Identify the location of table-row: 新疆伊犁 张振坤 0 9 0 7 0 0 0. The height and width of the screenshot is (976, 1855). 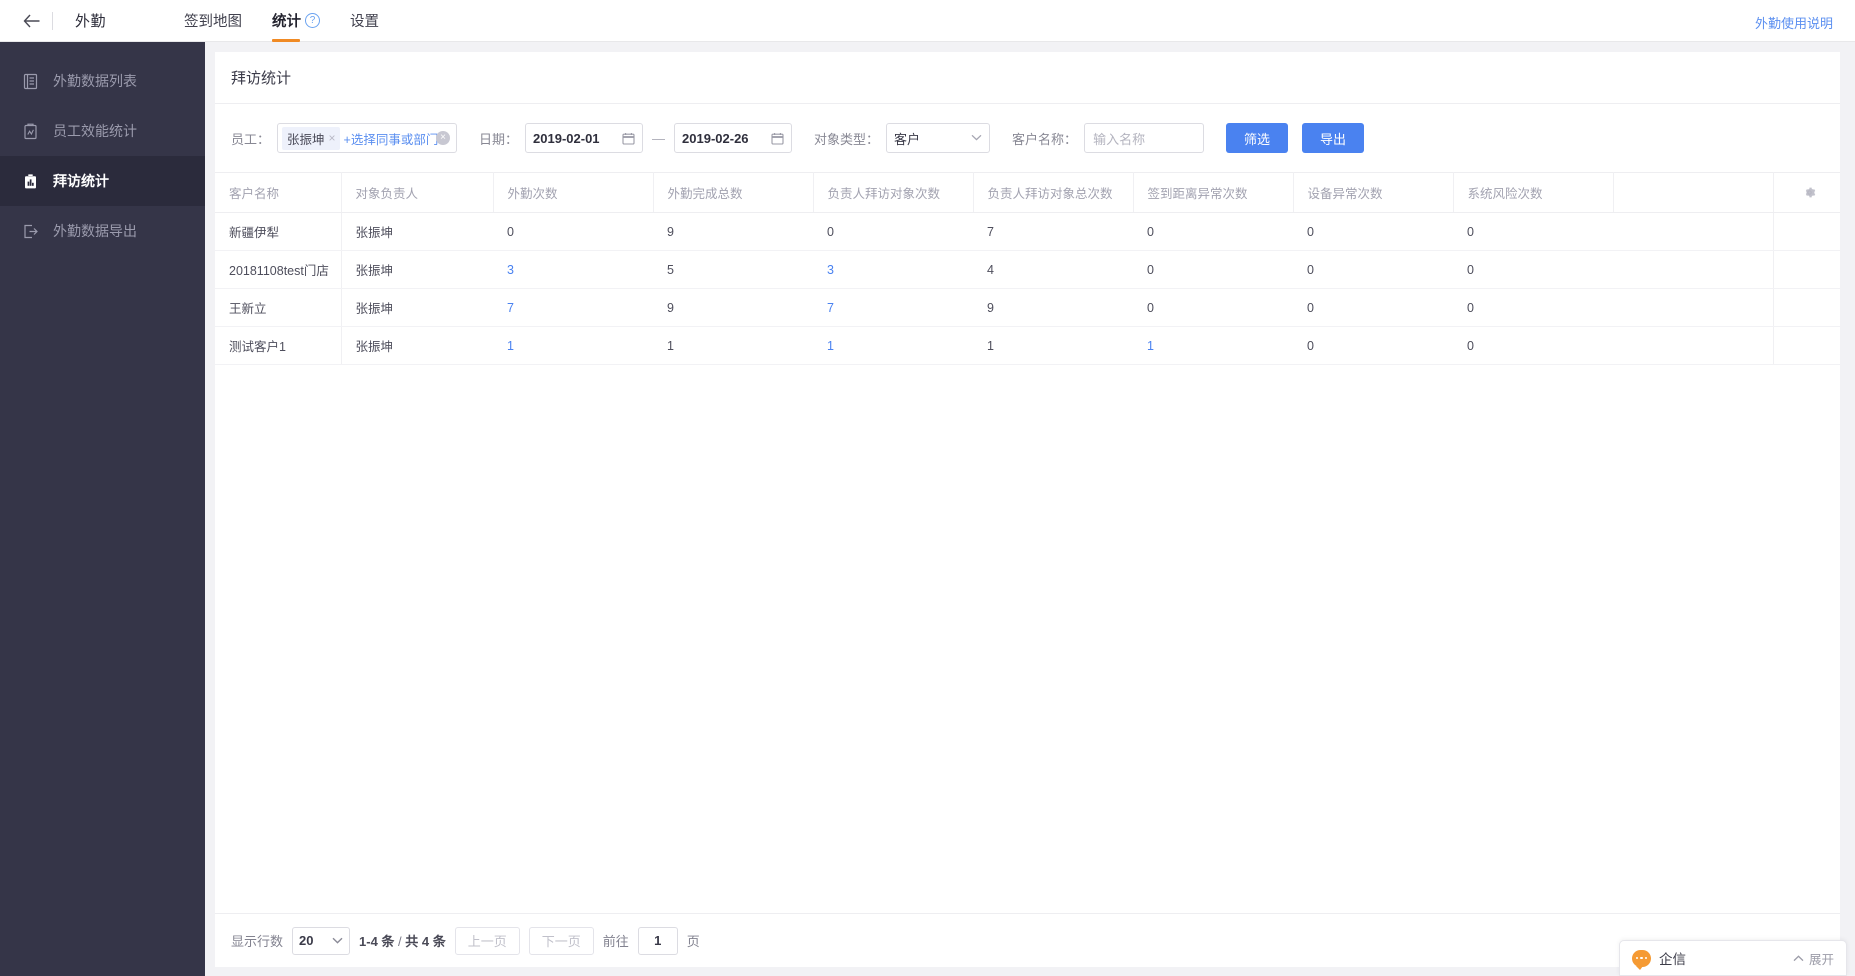
(1030, 231).